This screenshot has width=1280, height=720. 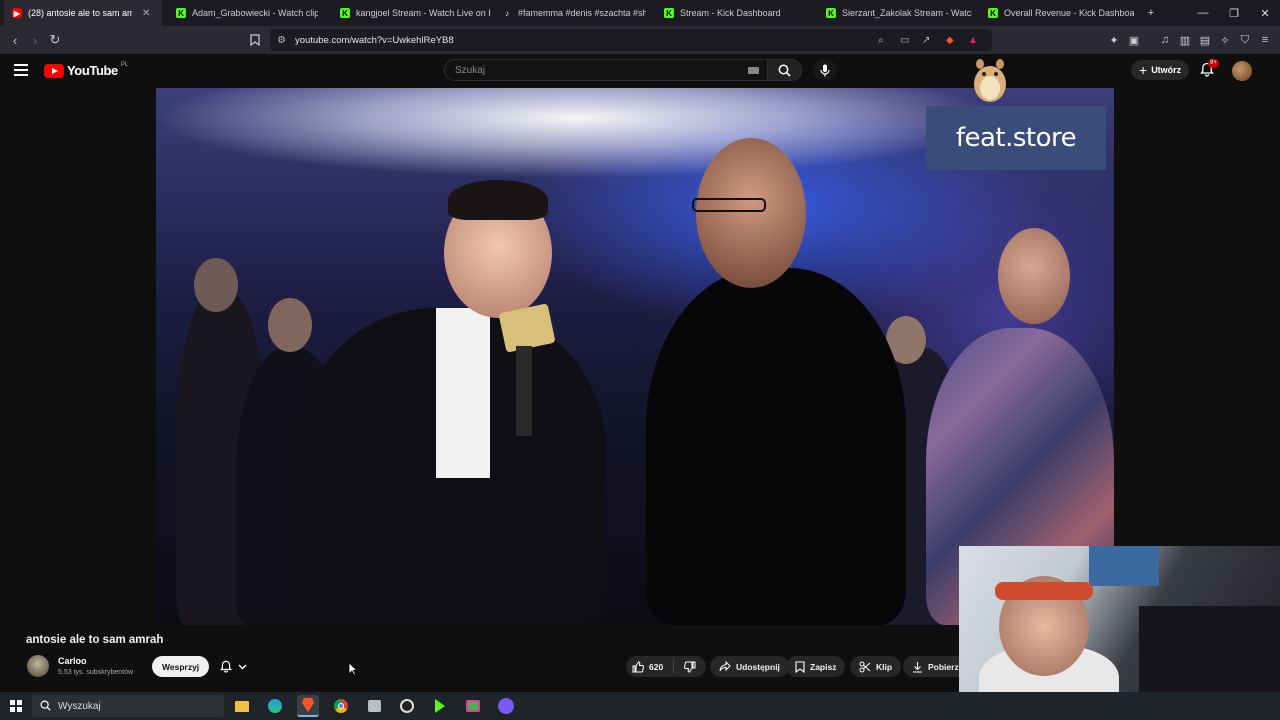 I want to click on plus-icon: +, so click(x=1143, y=70).